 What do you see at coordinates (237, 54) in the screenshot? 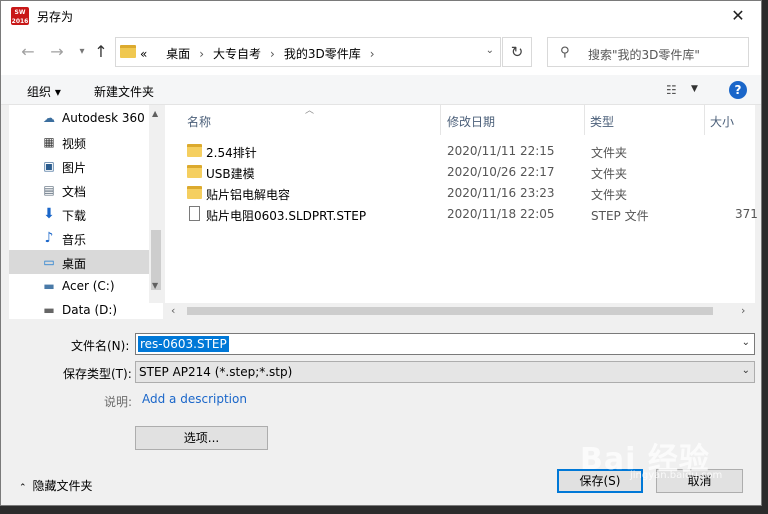
I see `breadcrumb-dazhuan-zikao: 大专自考` at bounding box center [237, 54].